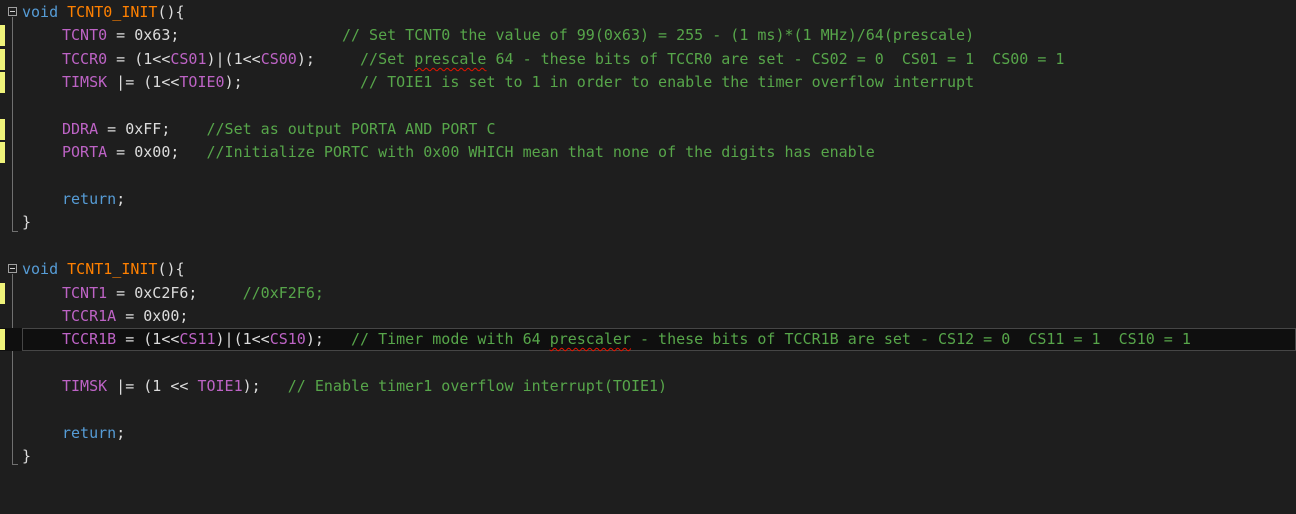  I want to click on register-name: TCNT1, so click(85, 293).